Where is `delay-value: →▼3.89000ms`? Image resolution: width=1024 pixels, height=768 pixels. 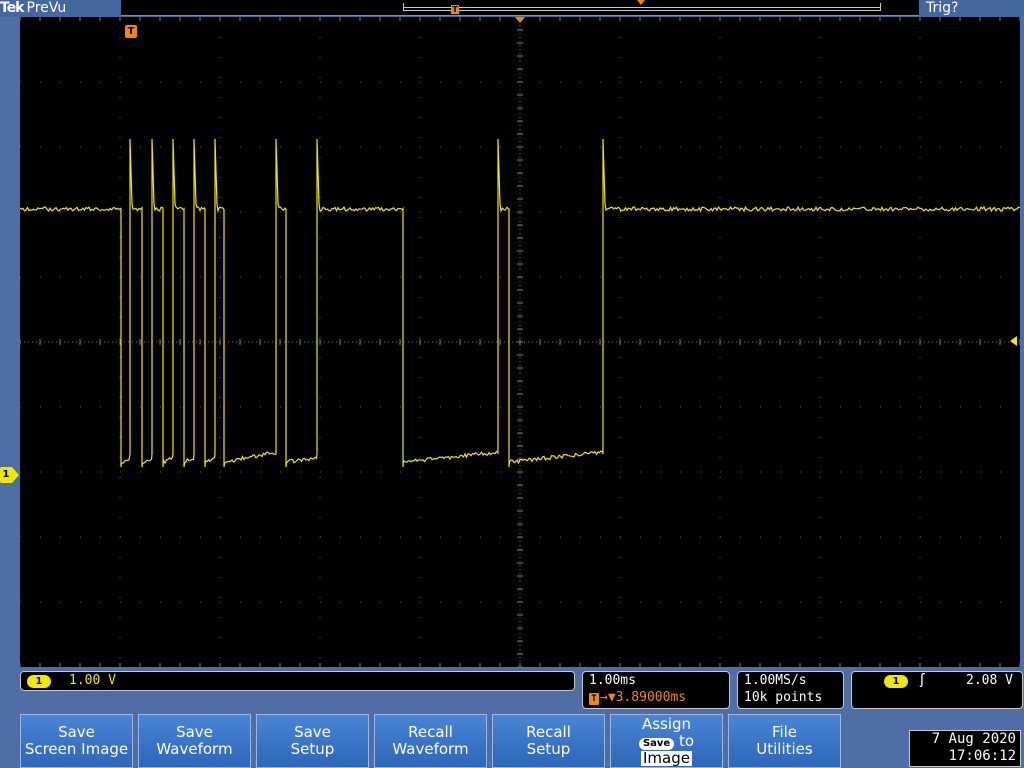
delay-value: →▼3.89000ms is located at coordinates (643, 697).